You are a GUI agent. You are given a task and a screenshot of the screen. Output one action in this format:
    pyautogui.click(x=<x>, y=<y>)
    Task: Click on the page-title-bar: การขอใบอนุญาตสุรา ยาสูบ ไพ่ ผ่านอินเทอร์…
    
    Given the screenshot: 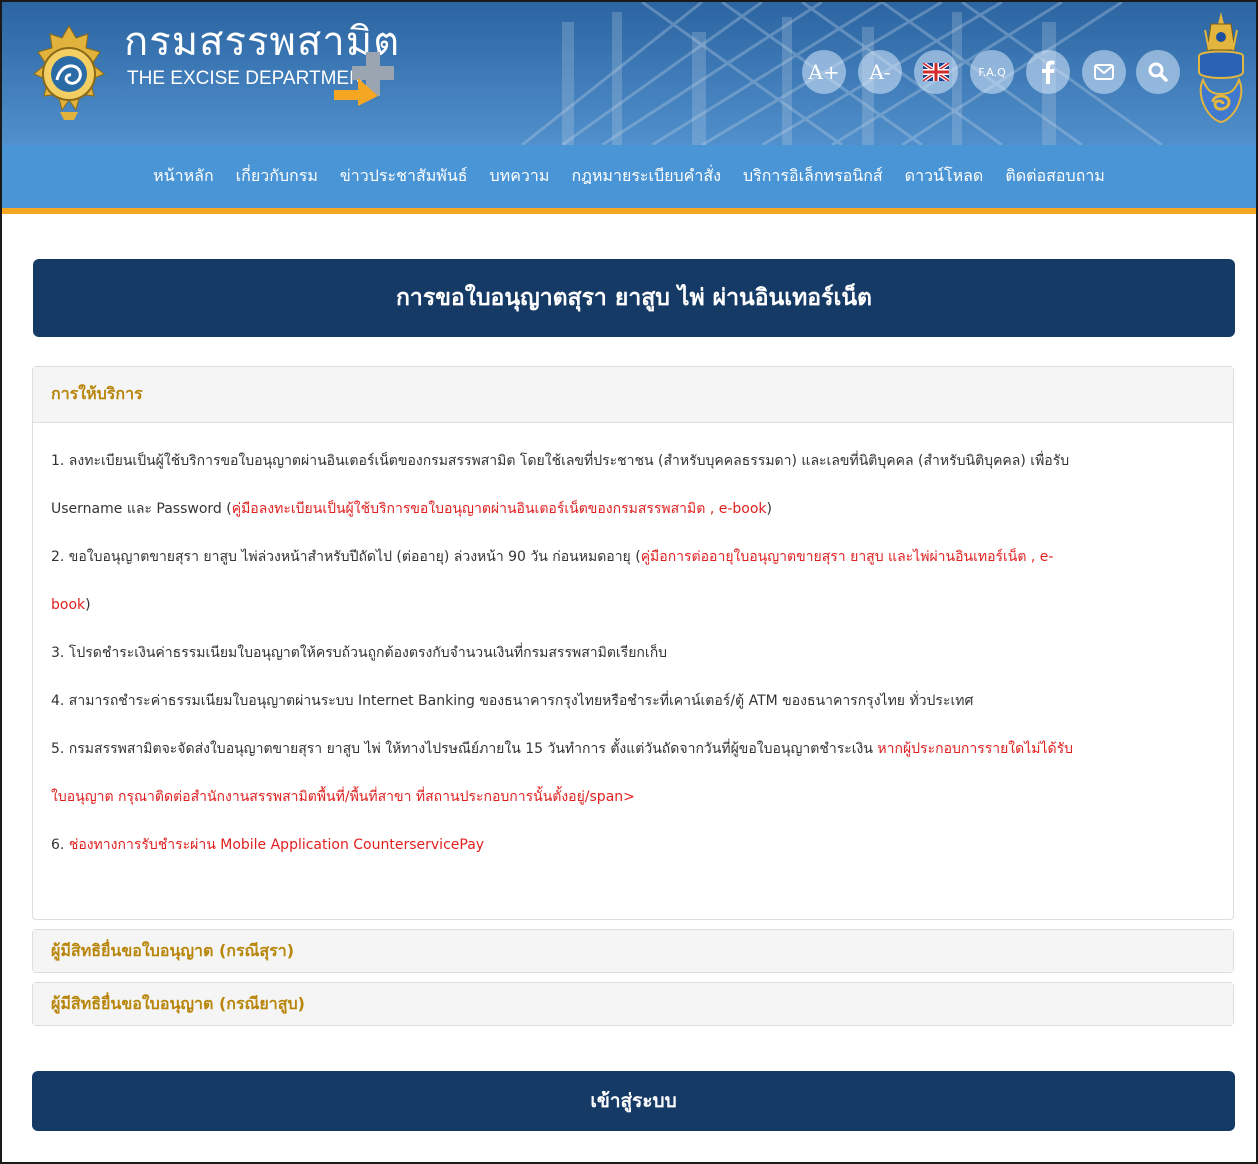 What is the action you would take?
    pyautogui.click(x=634, y=298)
    